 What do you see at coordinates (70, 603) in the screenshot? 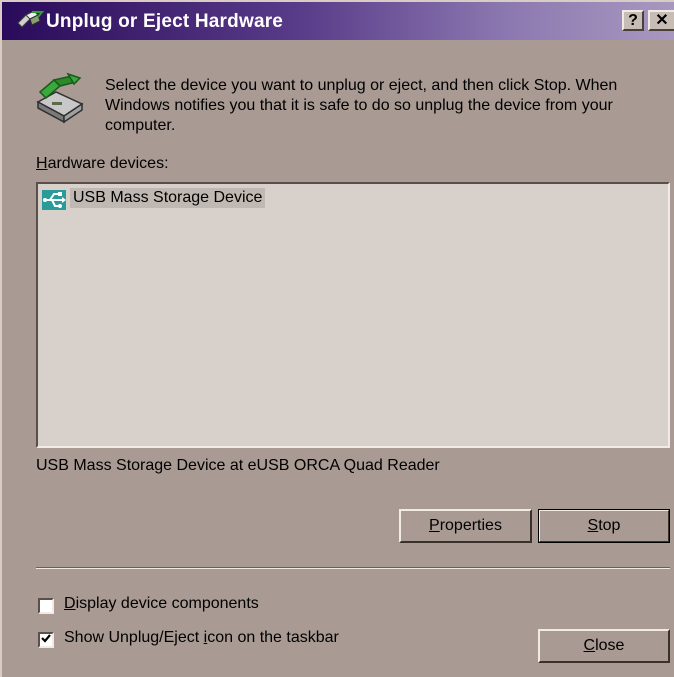
I see `display-components-mnemonic: D` at bounding box center [70, 603].